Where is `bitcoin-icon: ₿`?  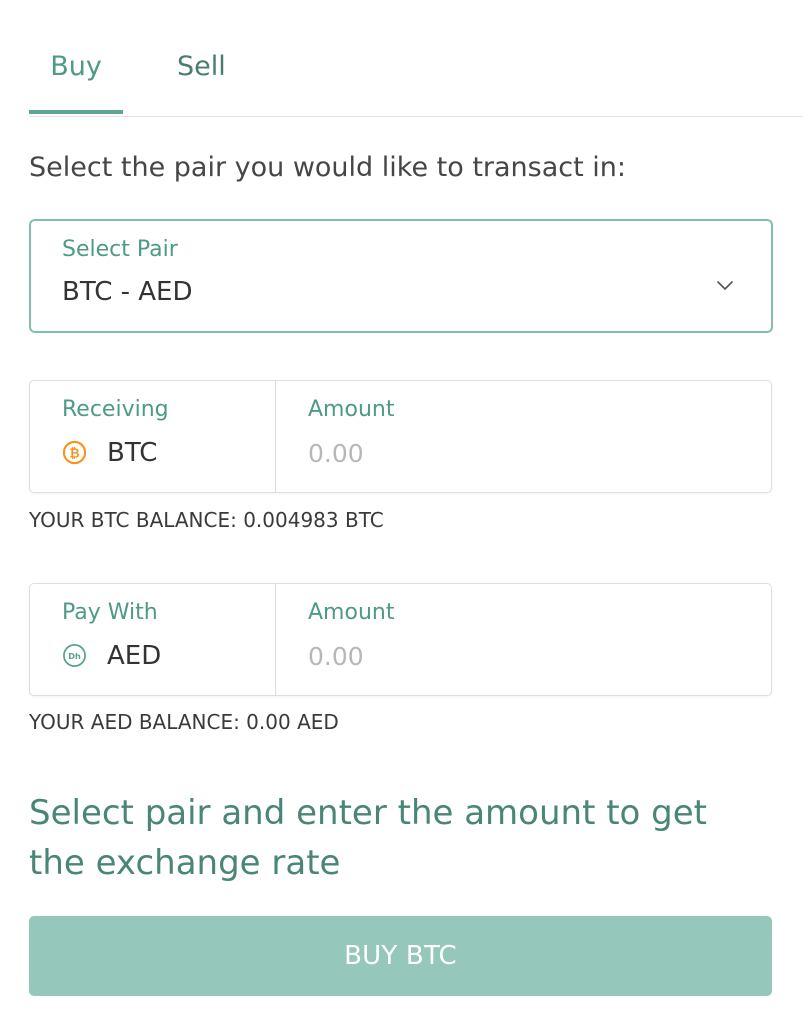
bitcoin-icon: ₿ is located at coordinates (74, 452).